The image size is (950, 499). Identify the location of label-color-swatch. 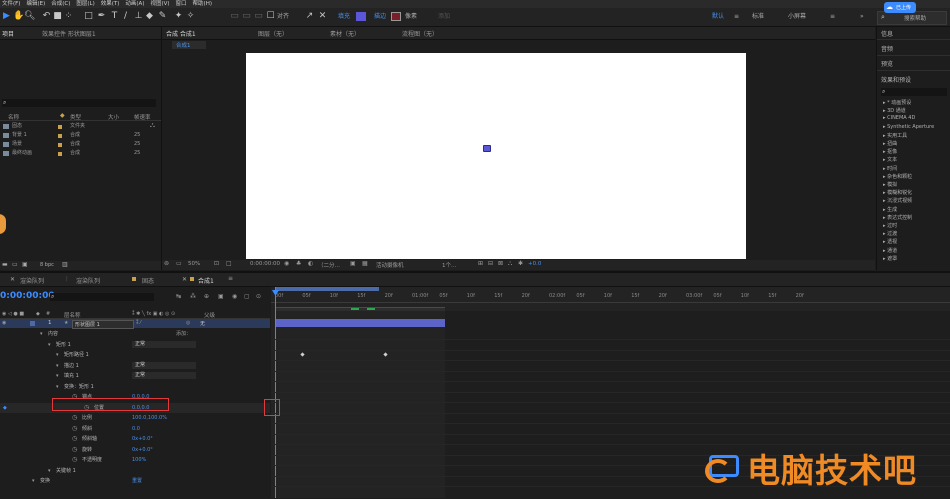
(32, 323).